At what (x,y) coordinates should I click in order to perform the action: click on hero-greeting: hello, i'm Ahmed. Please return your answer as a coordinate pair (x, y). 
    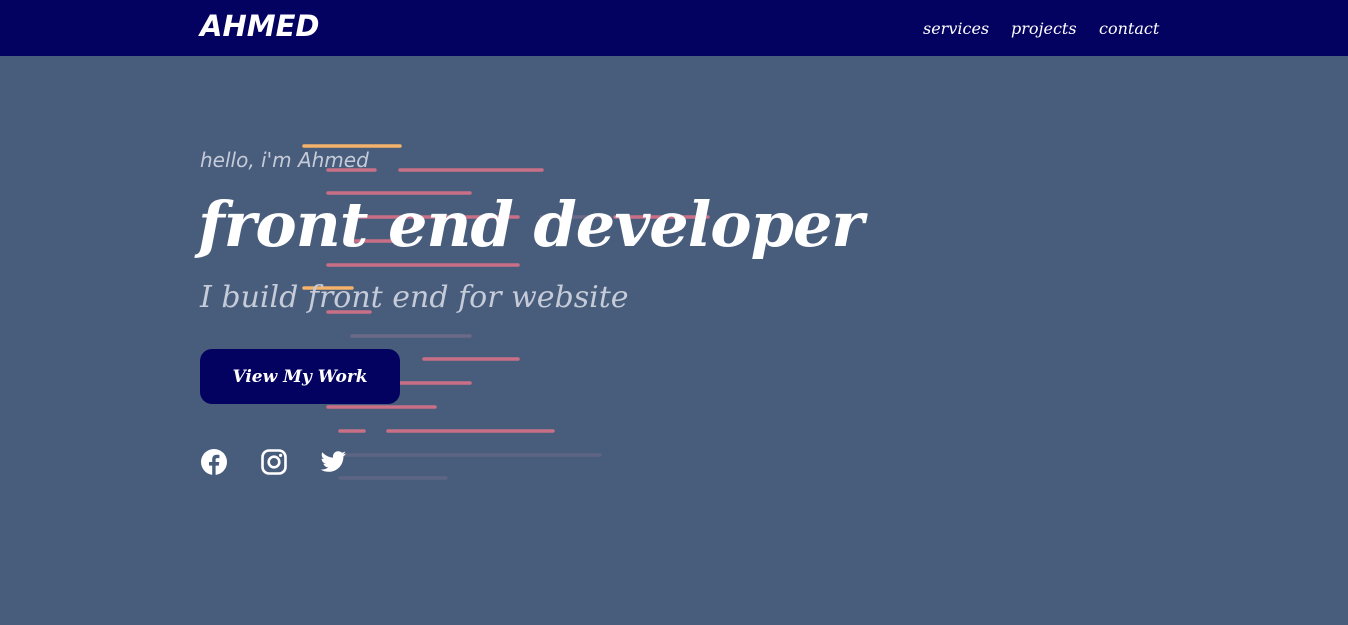
    Looking at the image, I should click on (284, 160).